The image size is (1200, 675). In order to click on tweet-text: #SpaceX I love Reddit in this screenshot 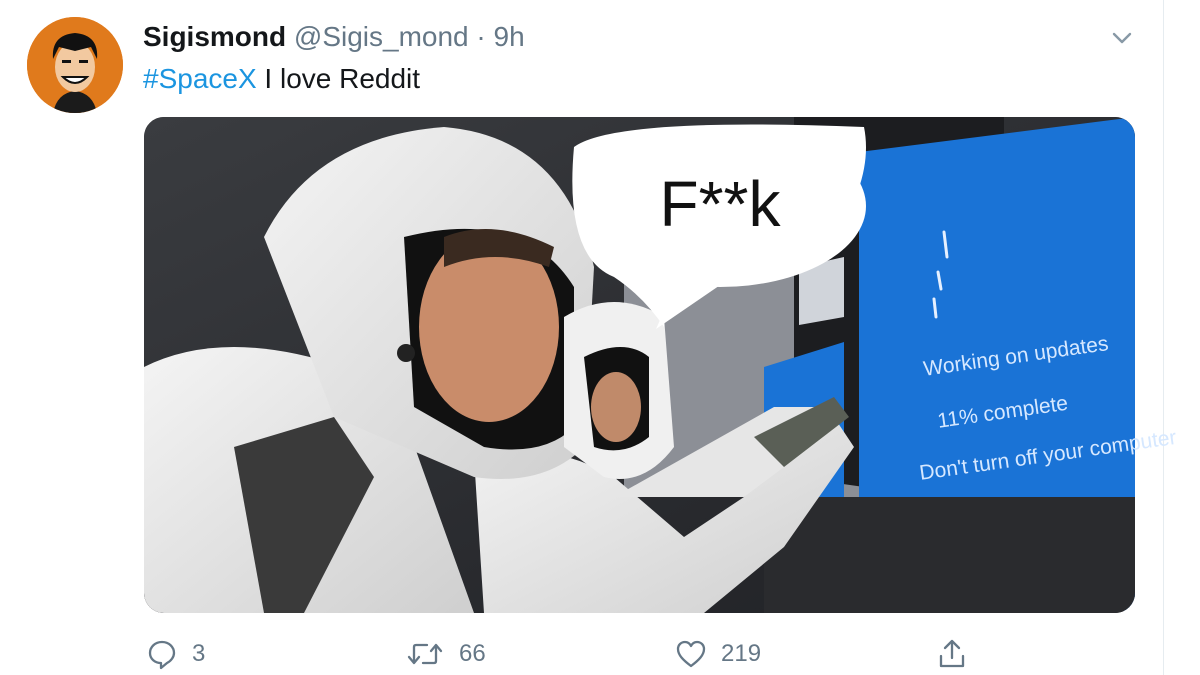, I will do `click(281, 79)`.